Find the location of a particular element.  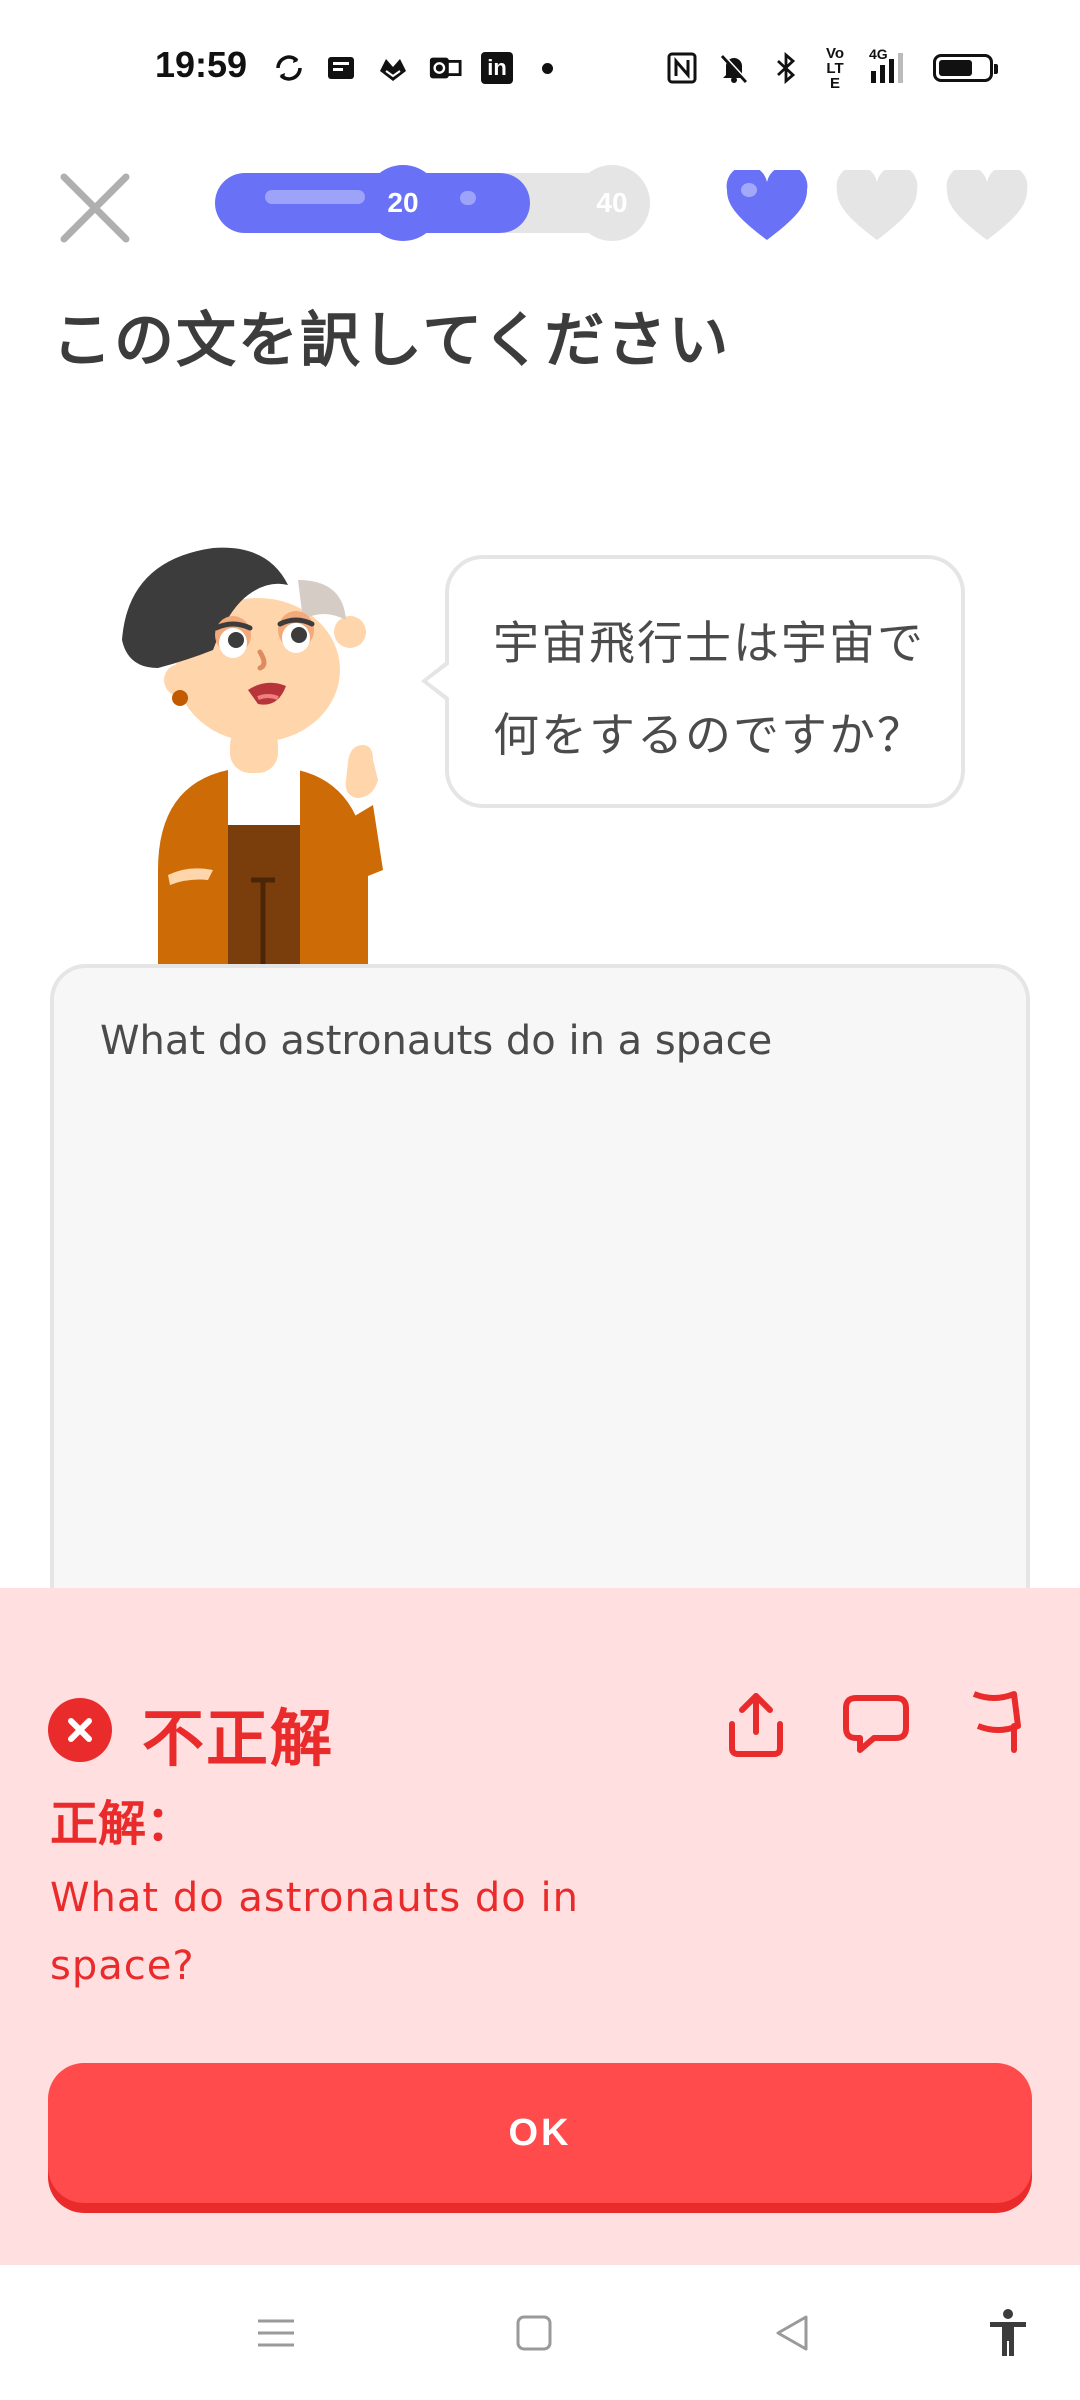

report-button is located at coordinates (996, 1724).